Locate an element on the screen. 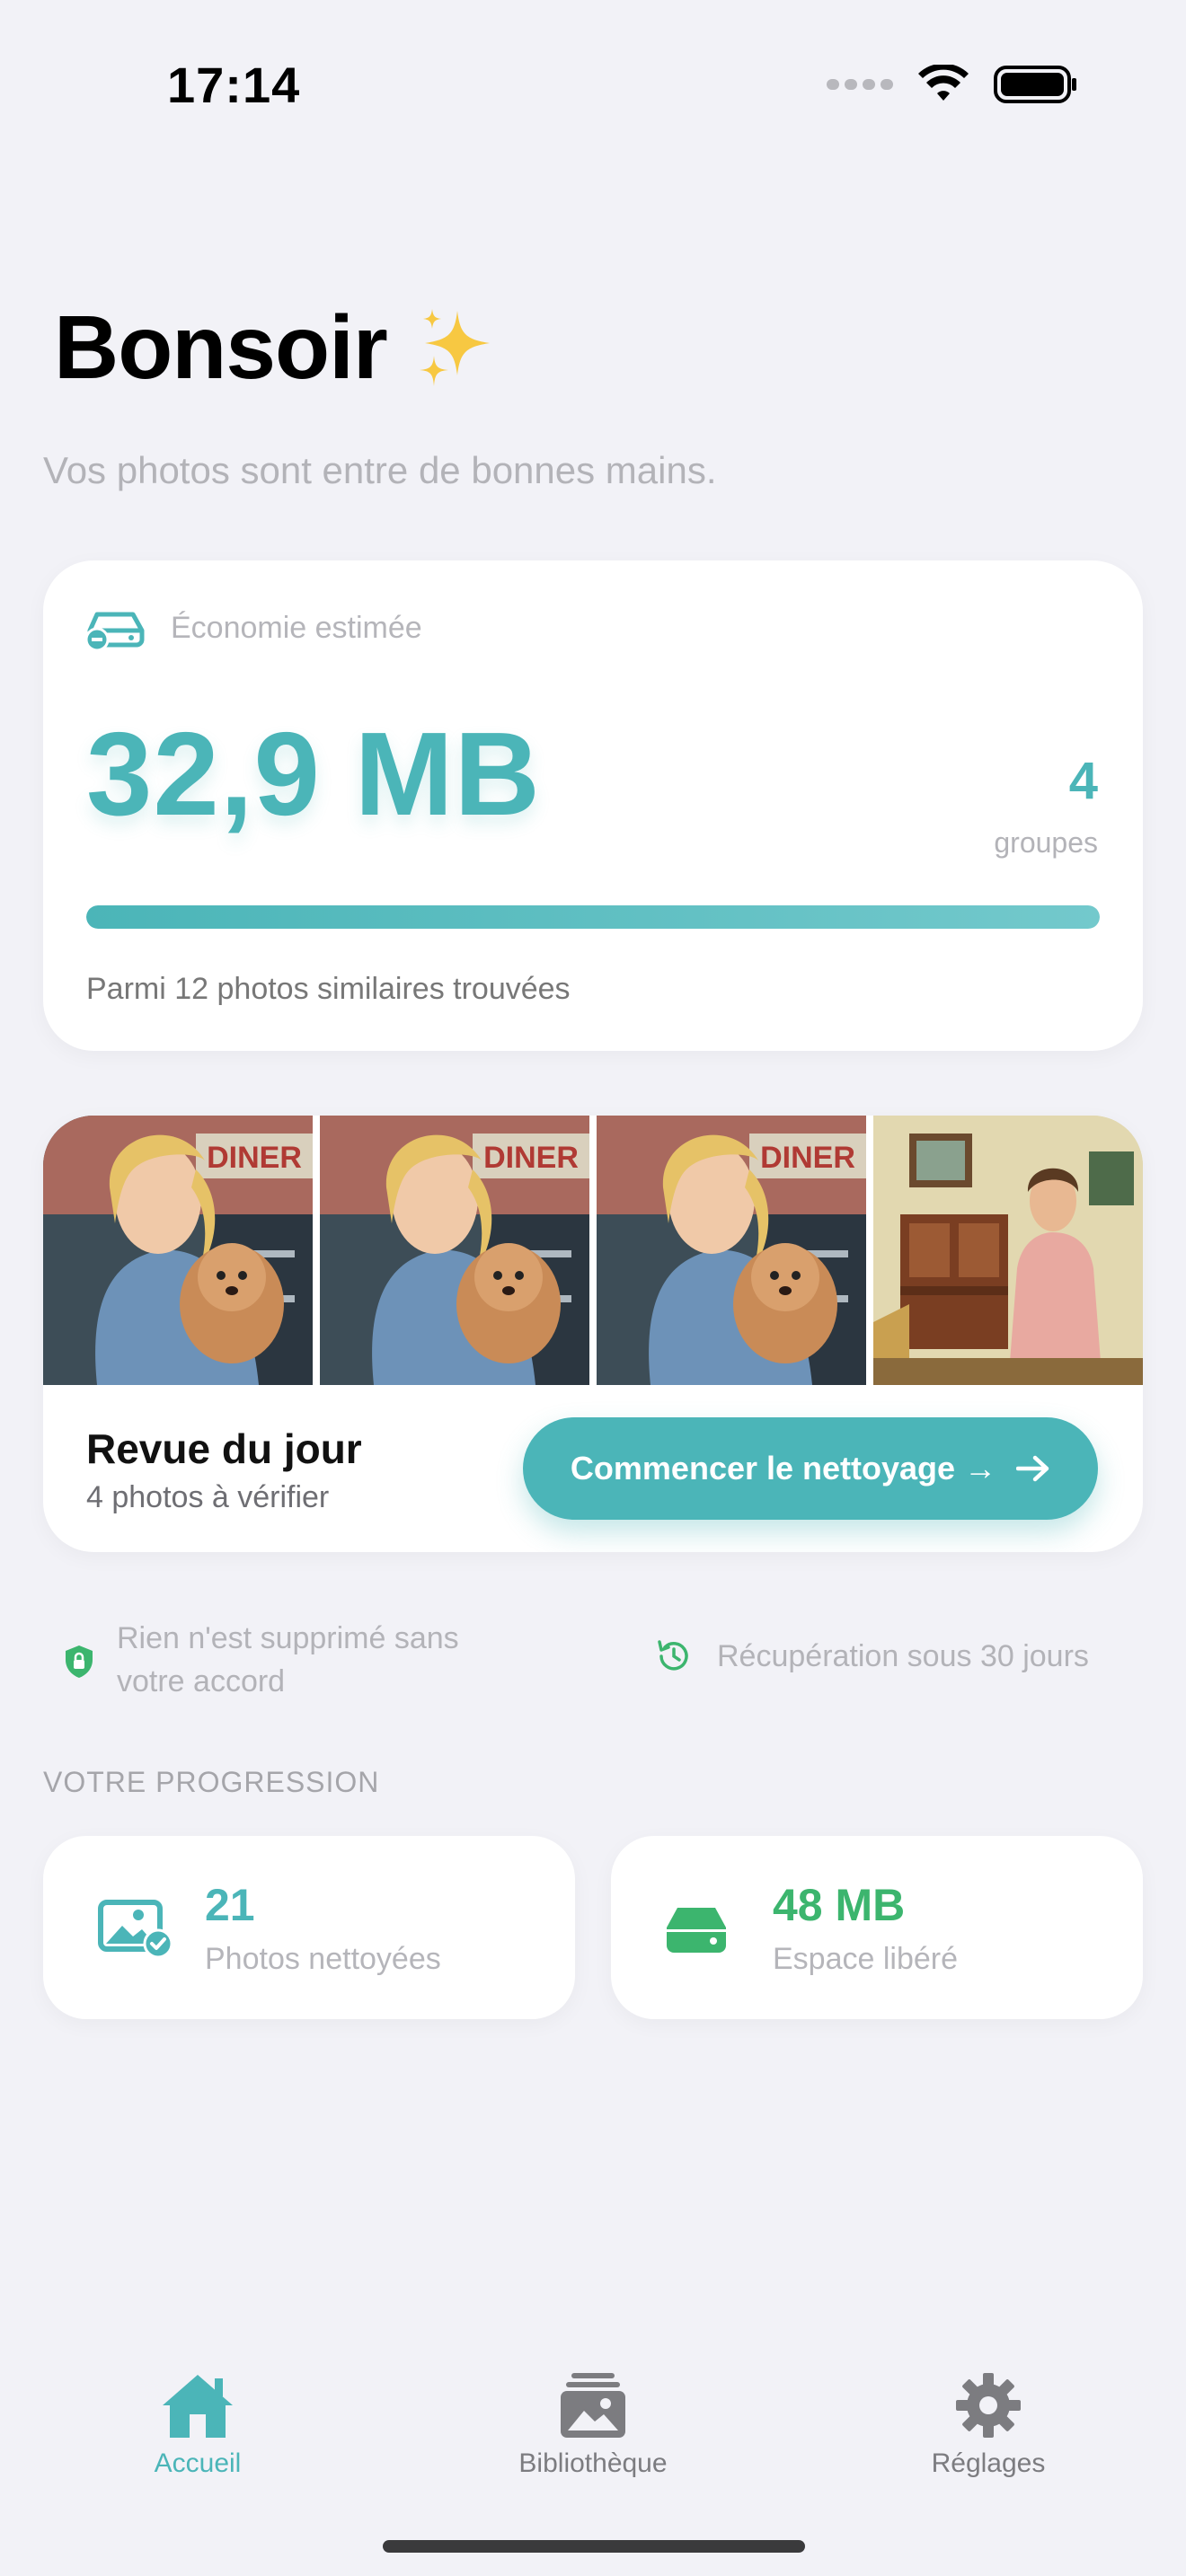  home-indicator is located at coordinates (594, 2546).